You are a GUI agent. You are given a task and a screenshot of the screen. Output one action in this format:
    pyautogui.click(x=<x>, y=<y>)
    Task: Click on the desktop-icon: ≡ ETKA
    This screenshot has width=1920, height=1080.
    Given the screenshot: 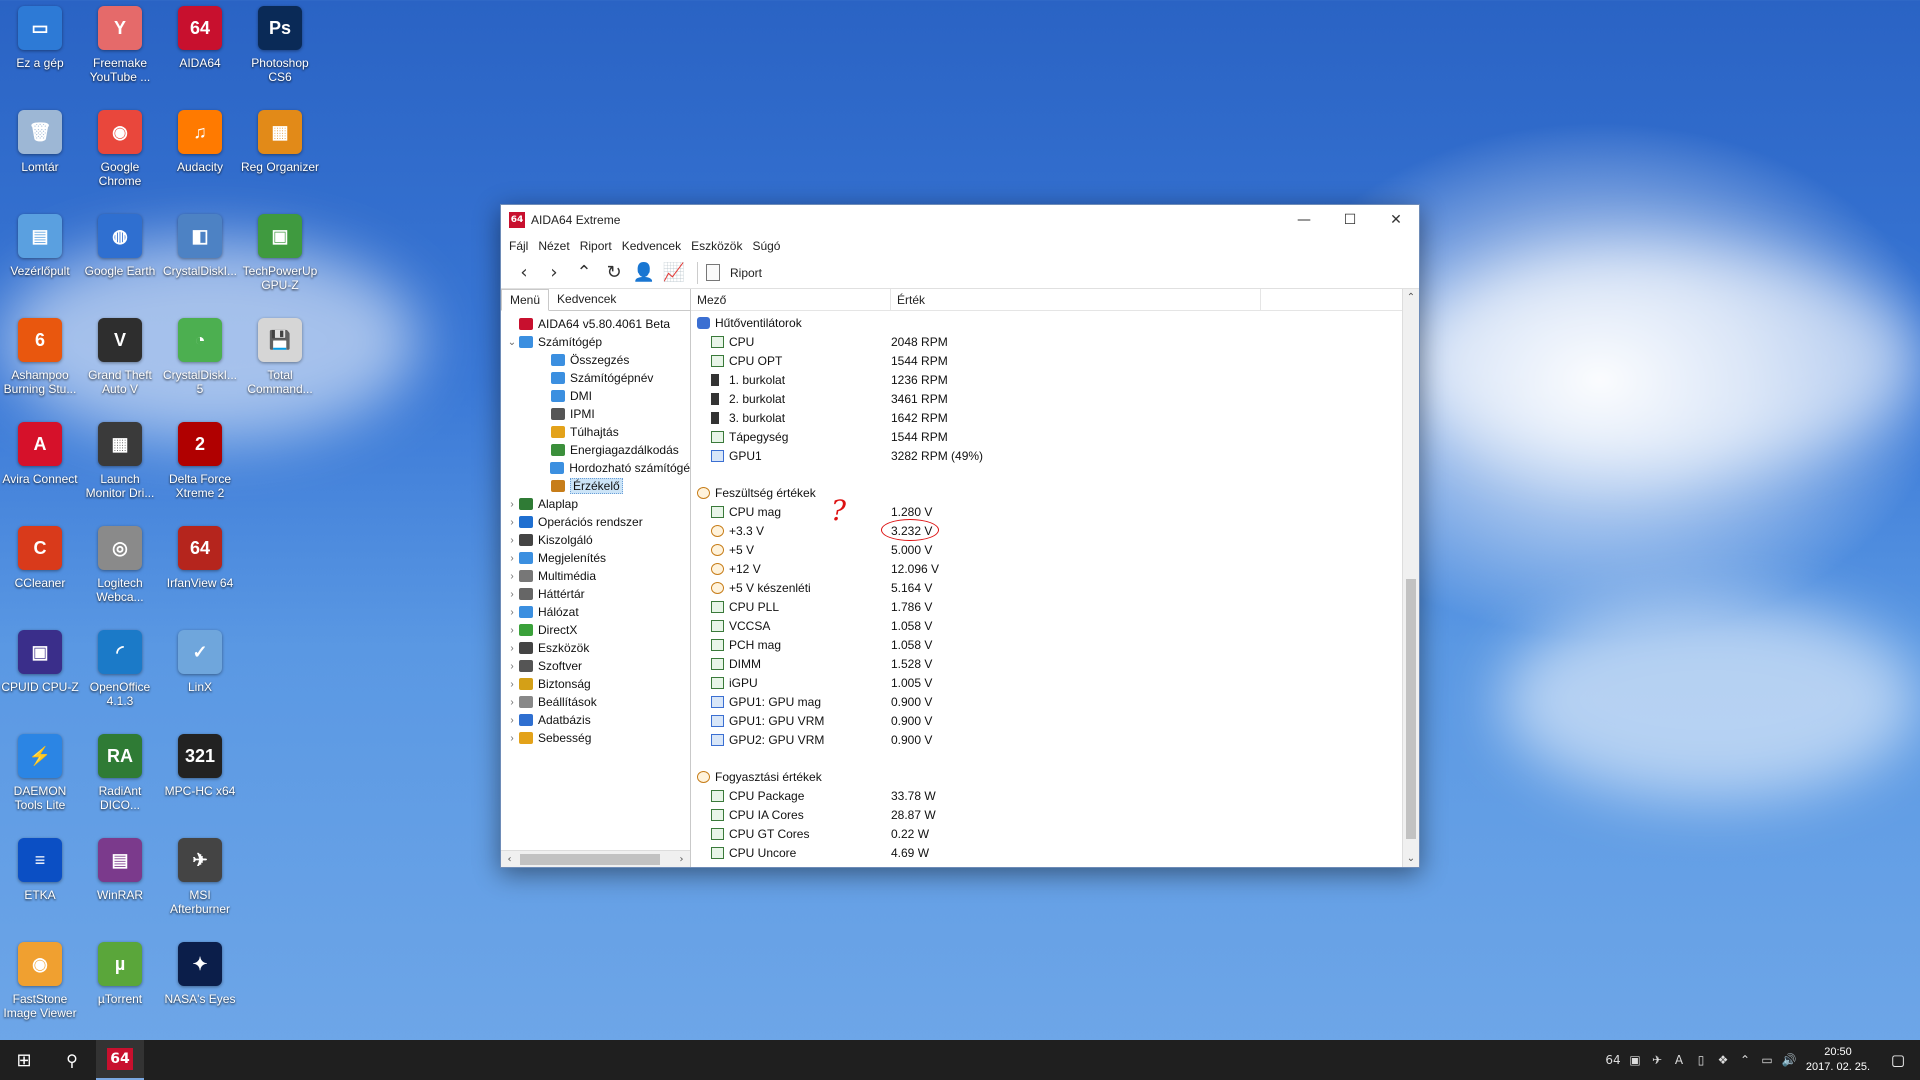 What is the action you would take?
    pyautogui.click(x=40, y=870)
    